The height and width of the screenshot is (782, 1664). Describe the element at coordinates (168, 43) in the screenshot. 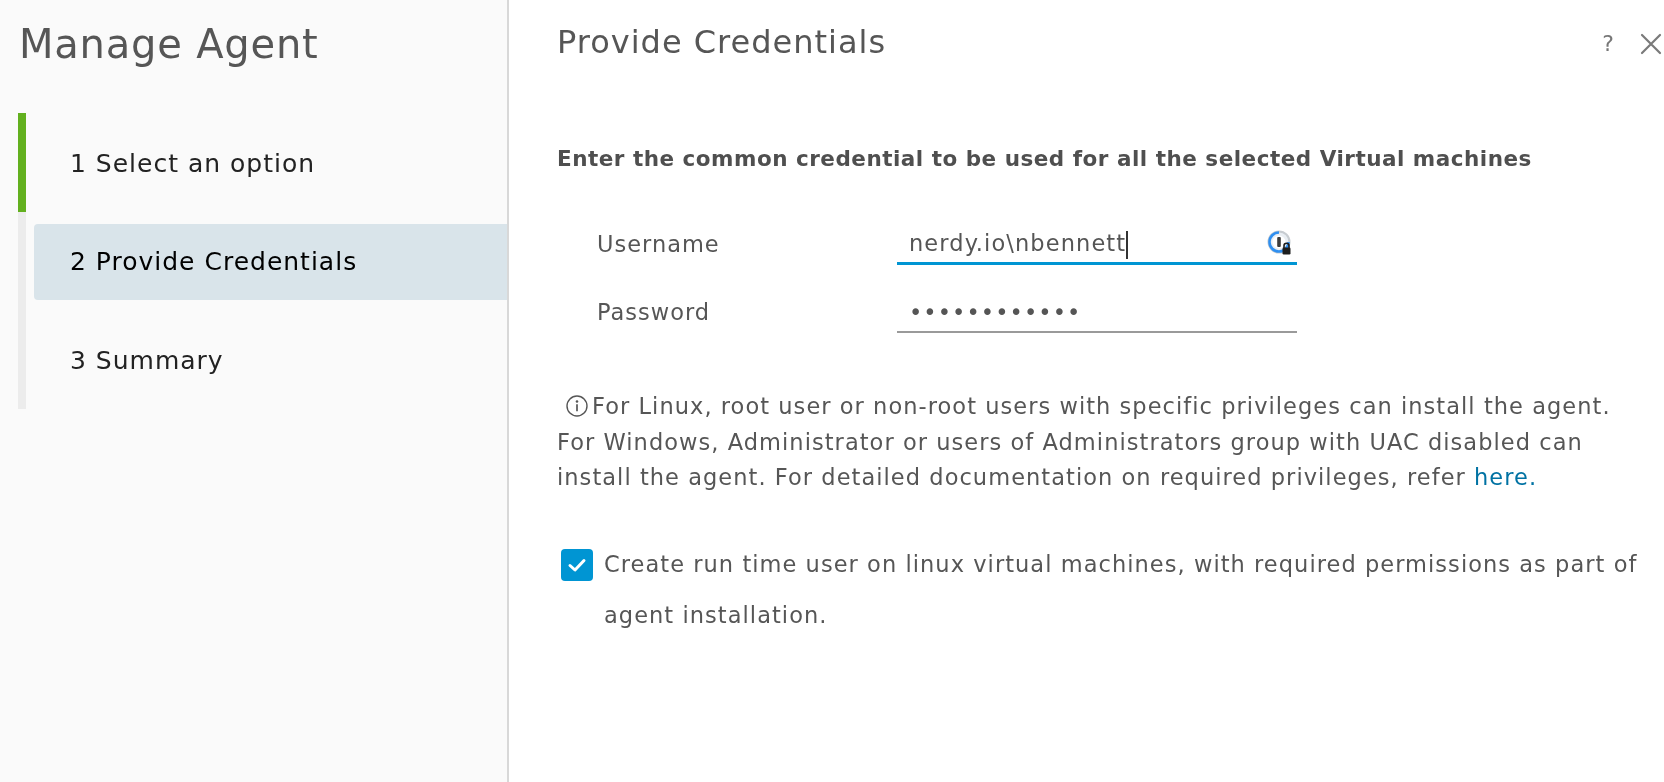

I see `wizard-title: Manage Agent` at that location.